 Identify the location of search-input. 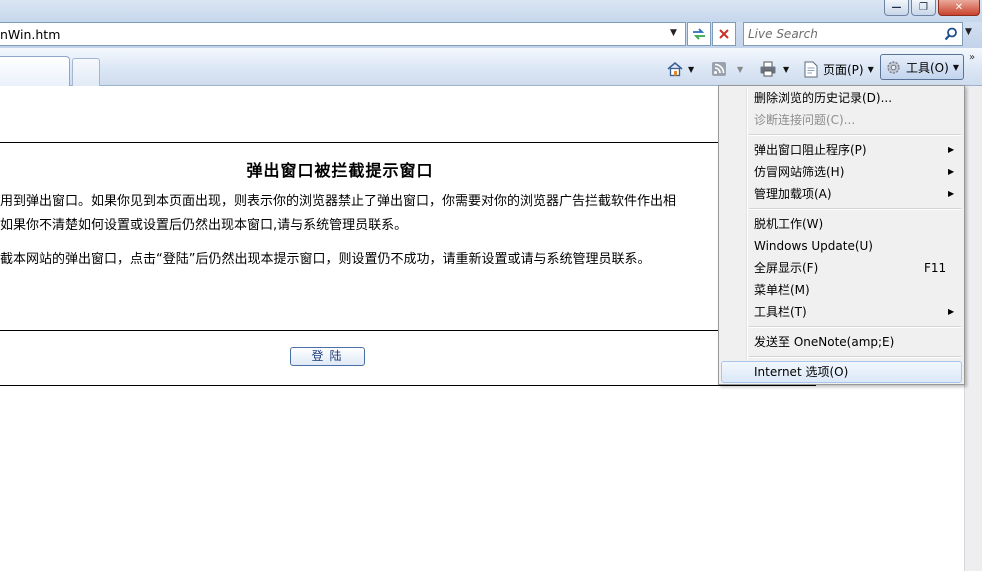
(840, 34).